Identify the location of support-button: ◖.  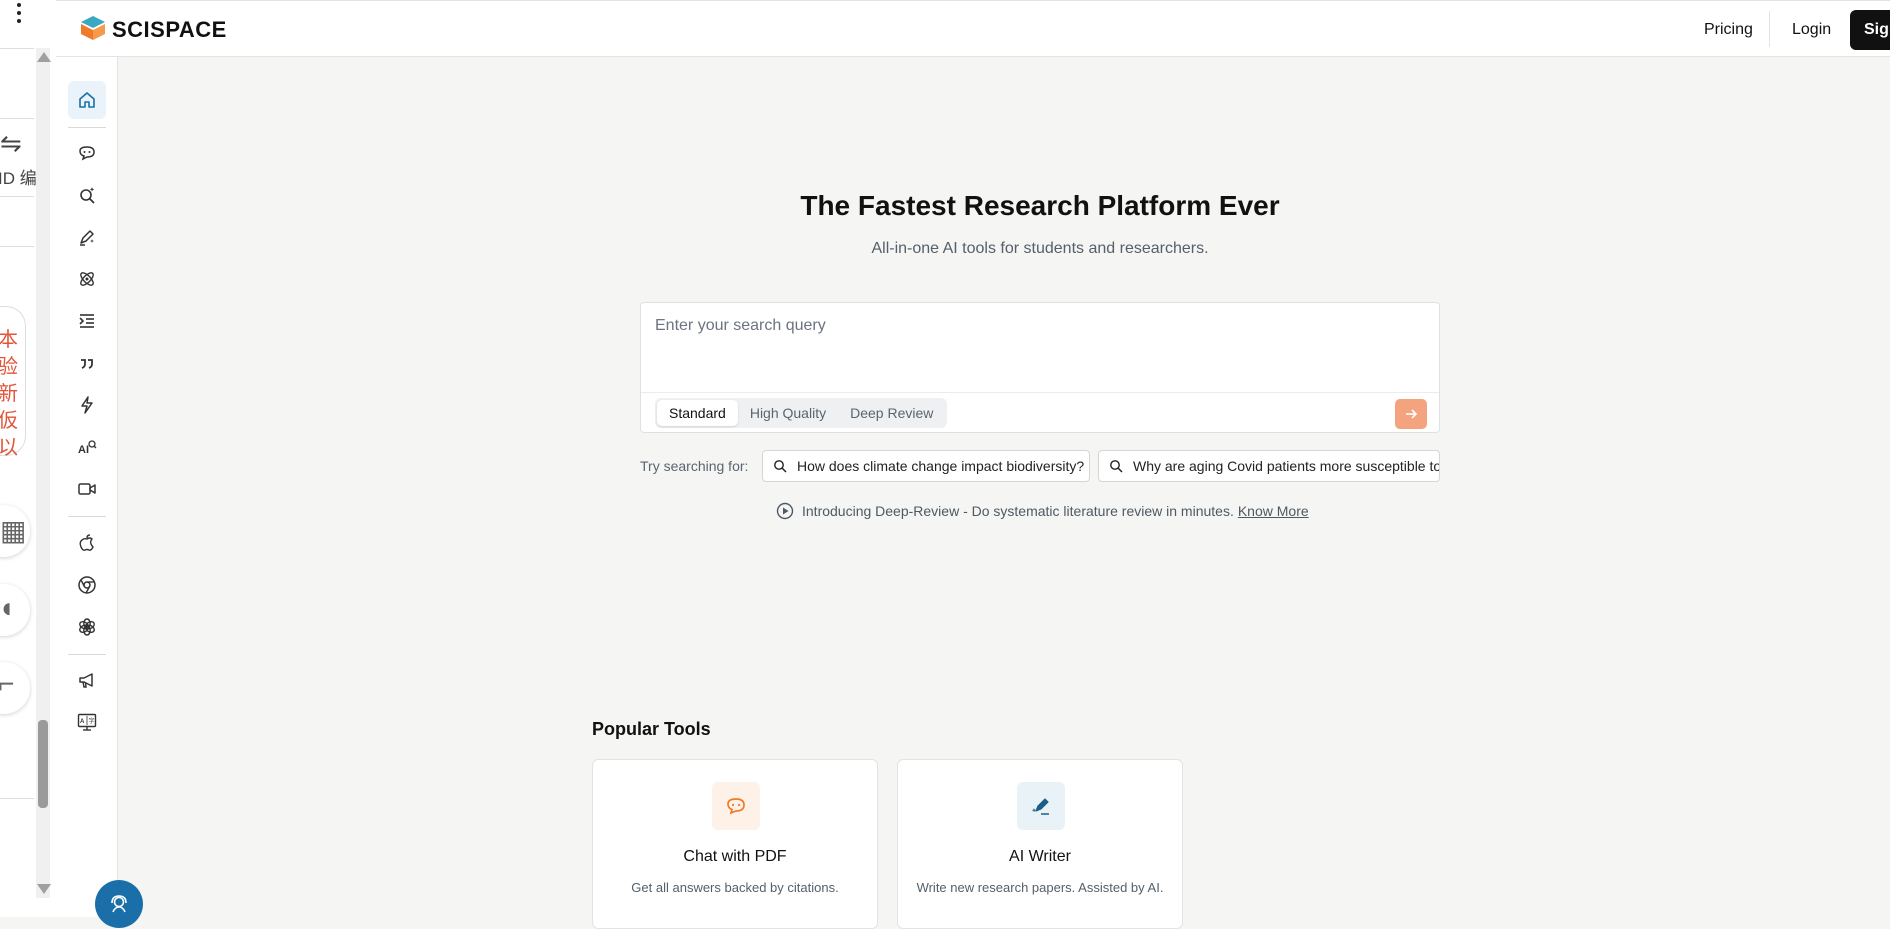
(15, 610).